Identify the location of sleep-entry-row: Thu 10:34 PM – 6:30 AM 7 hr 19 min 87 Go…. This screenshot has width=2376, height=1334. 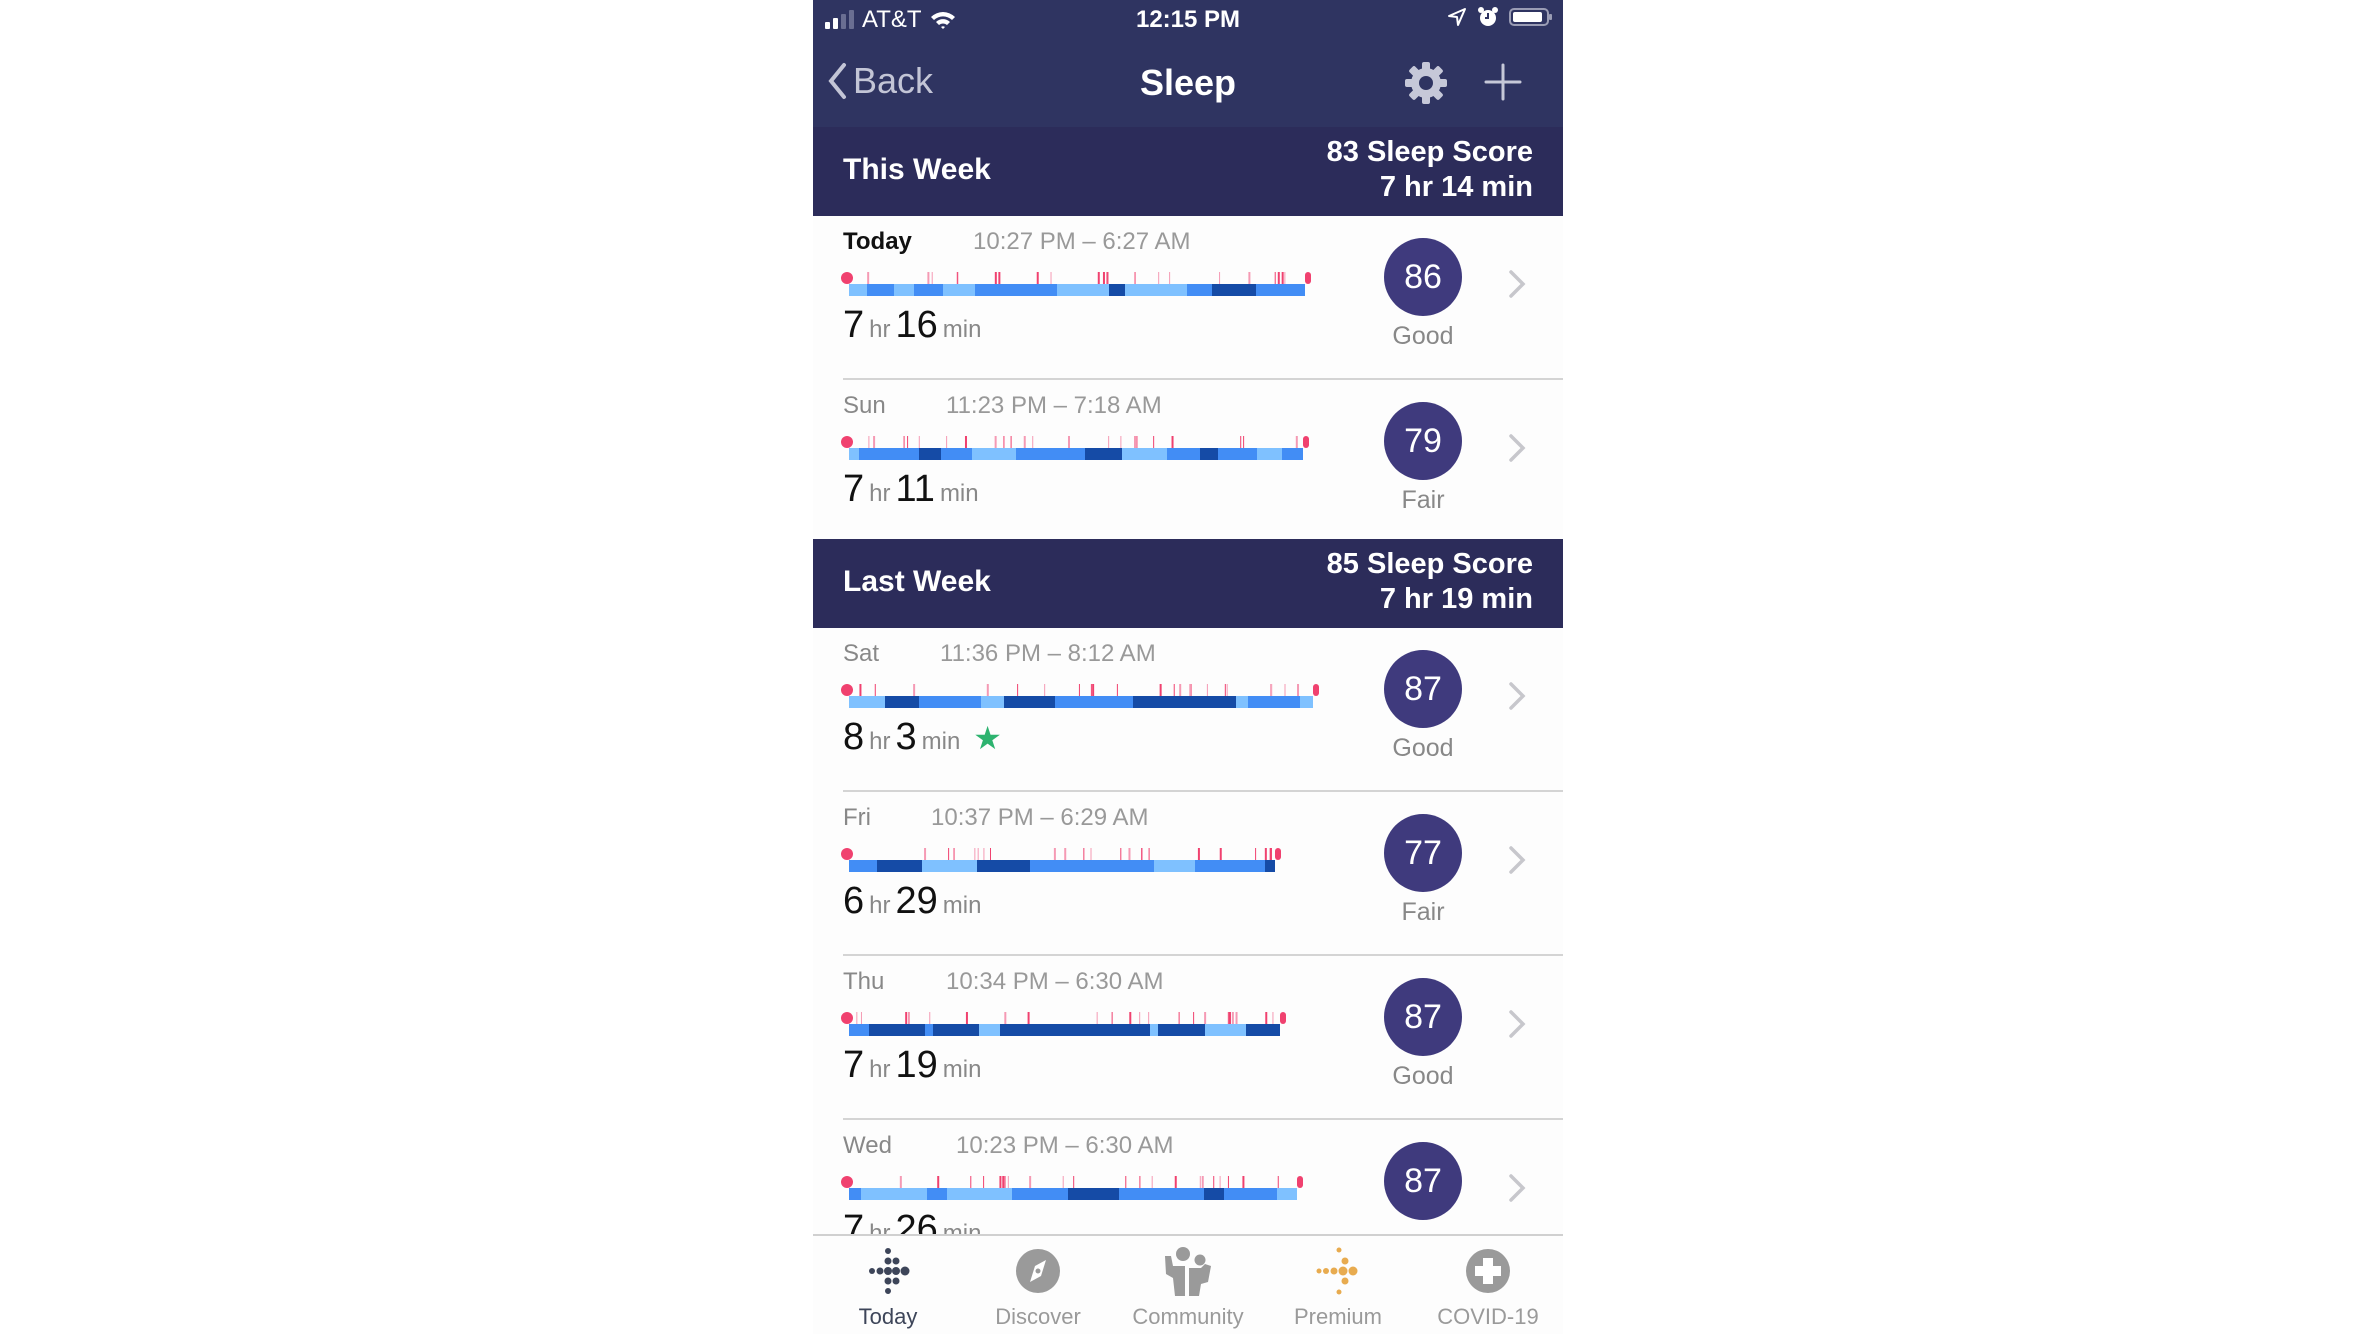
(1188, 1038).